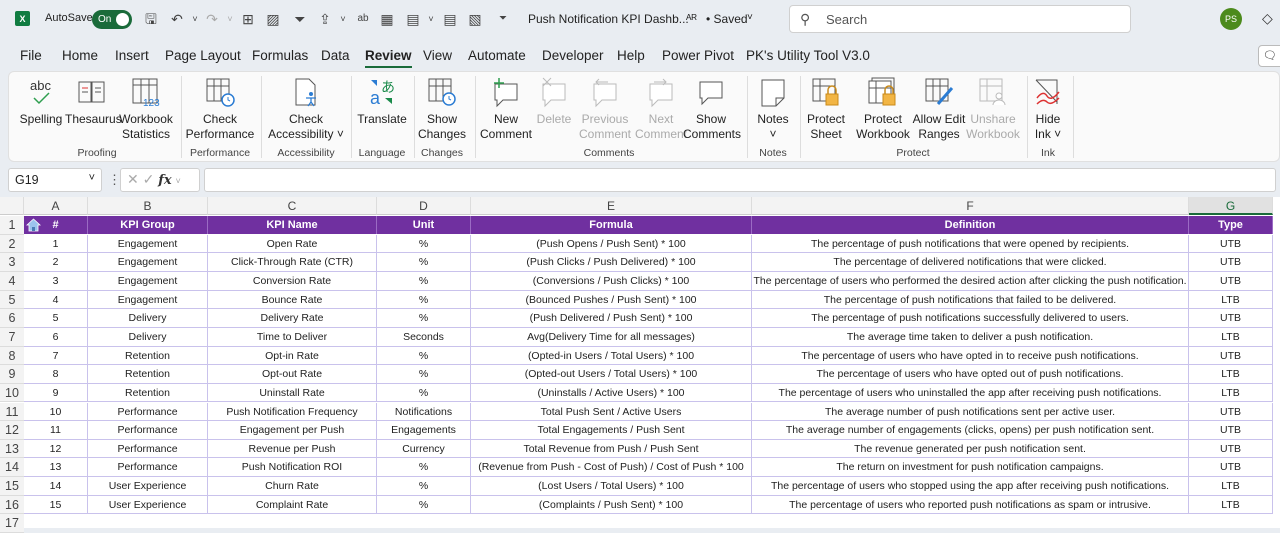 This screenshot has height=533, width=1280. What do you see at coordinates (611, 505) in the screenshot?
I see `table-cell: (Complaints / Push Sent) * 100` at bounding box center [611, 505].